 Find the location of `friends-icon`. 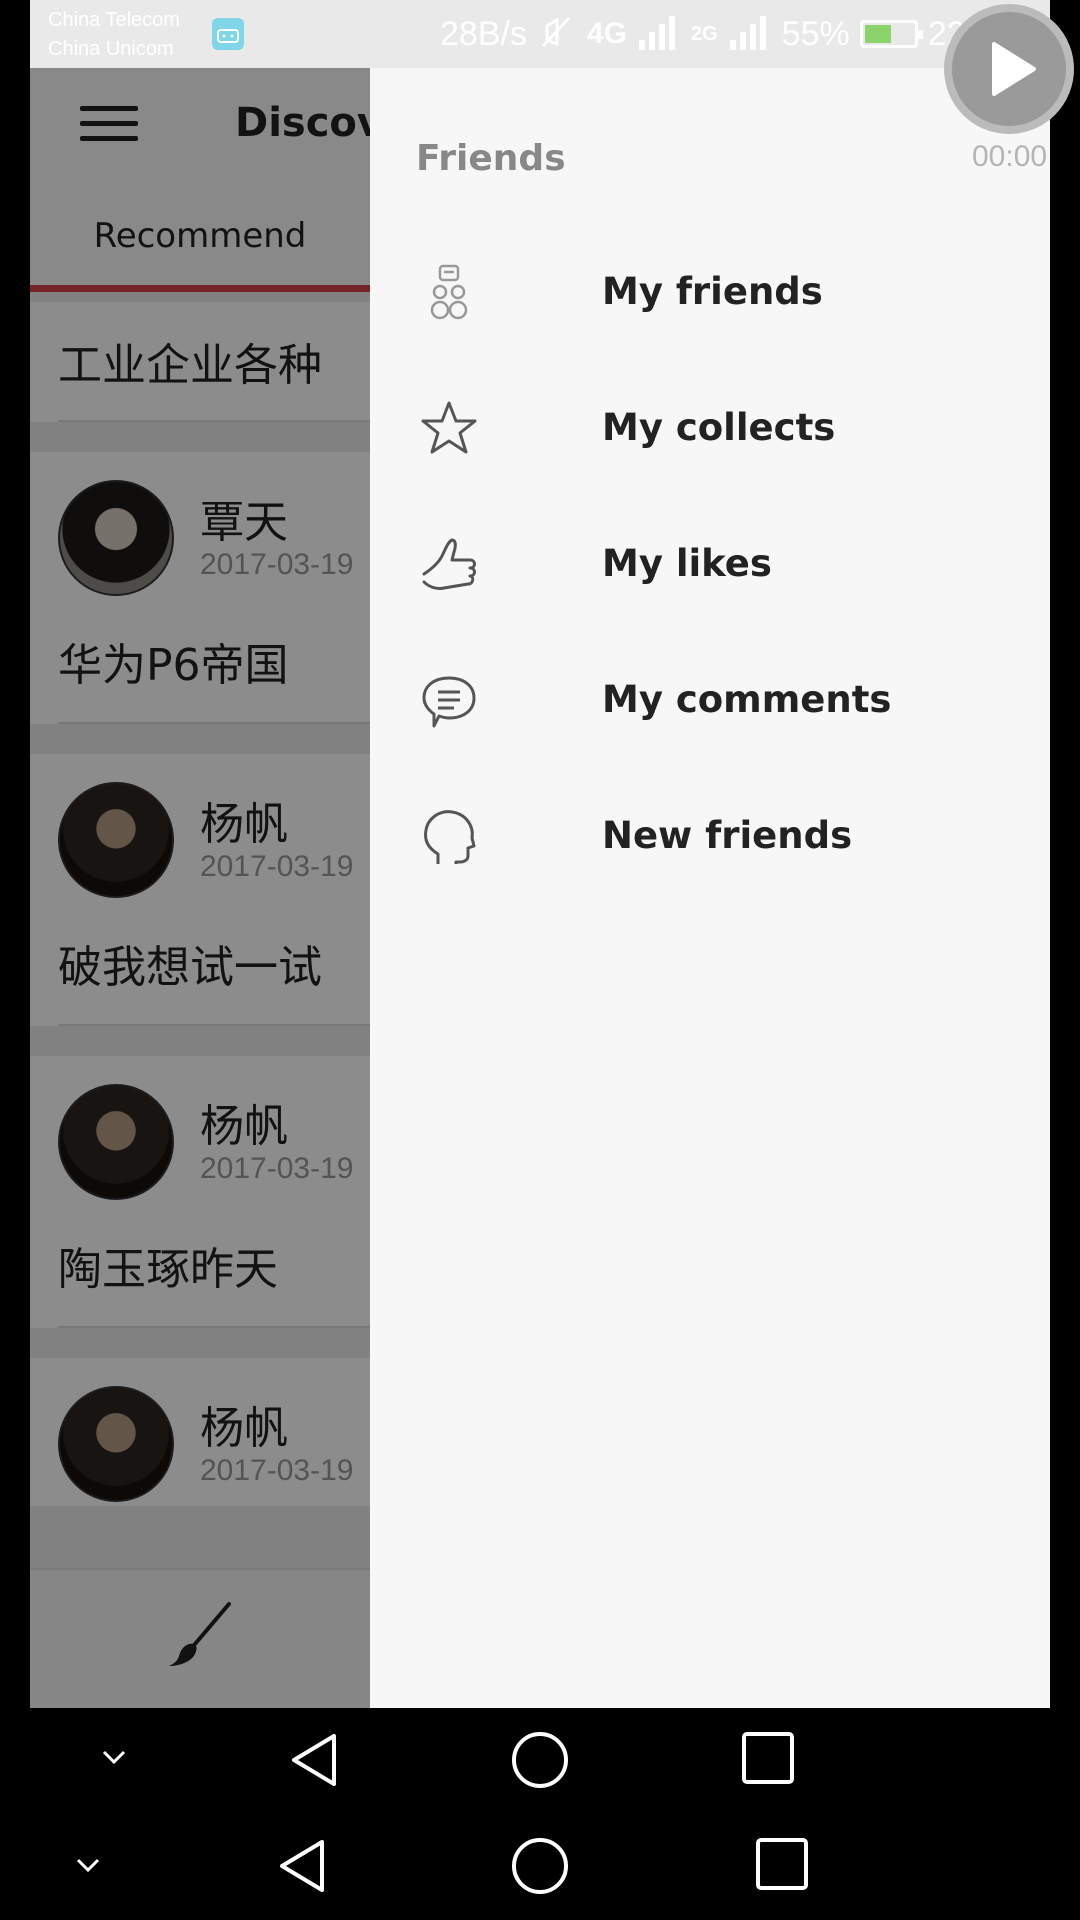

friends-icon is located at coordinates (449, 293).